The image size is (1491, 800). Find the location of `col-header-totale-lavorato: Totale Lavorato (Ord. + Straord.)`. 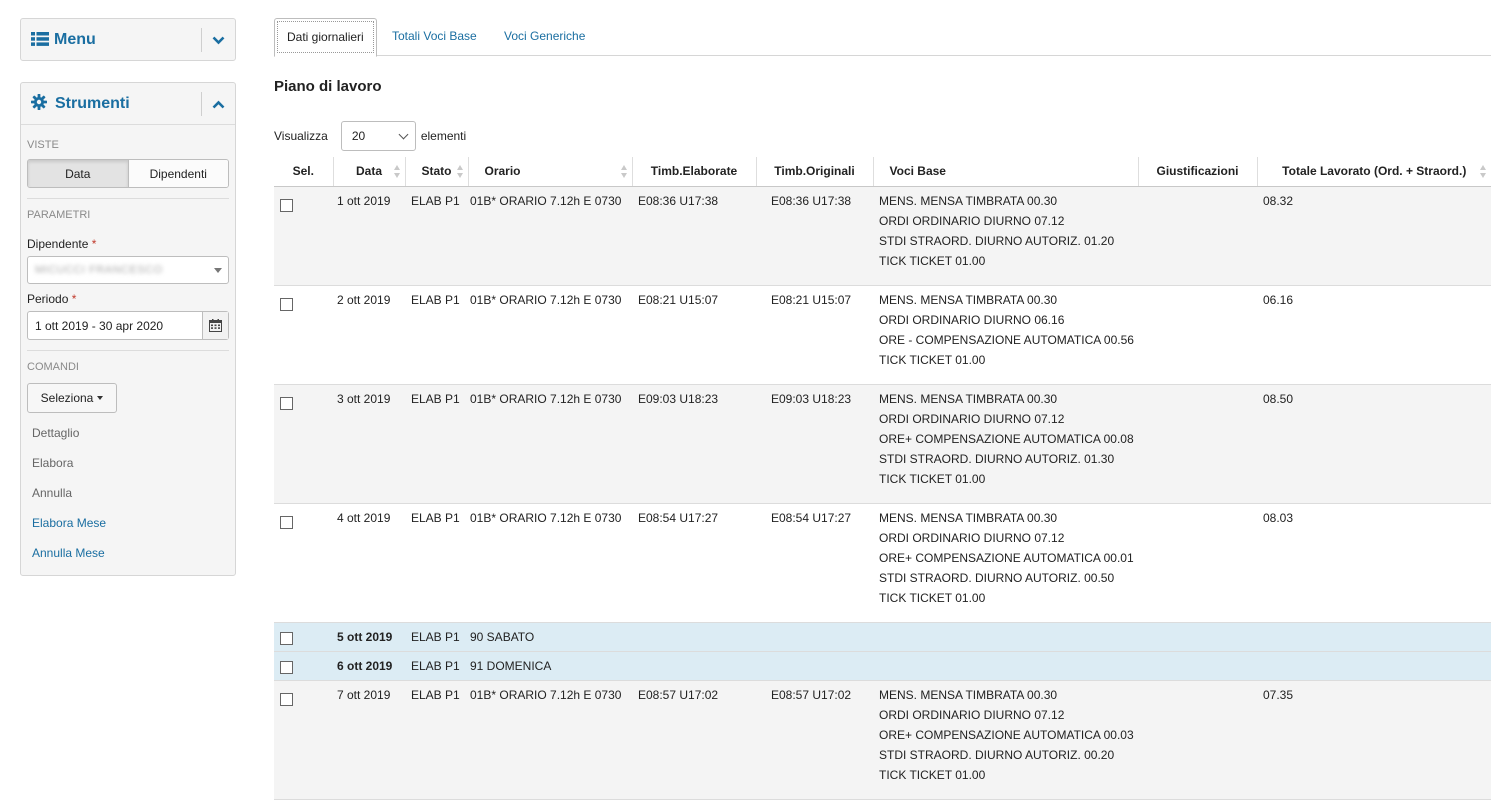

col-header-totale-lavorato: Totale Lavorato (Ord. + Straord.) is located at coordinates (1374, 172).